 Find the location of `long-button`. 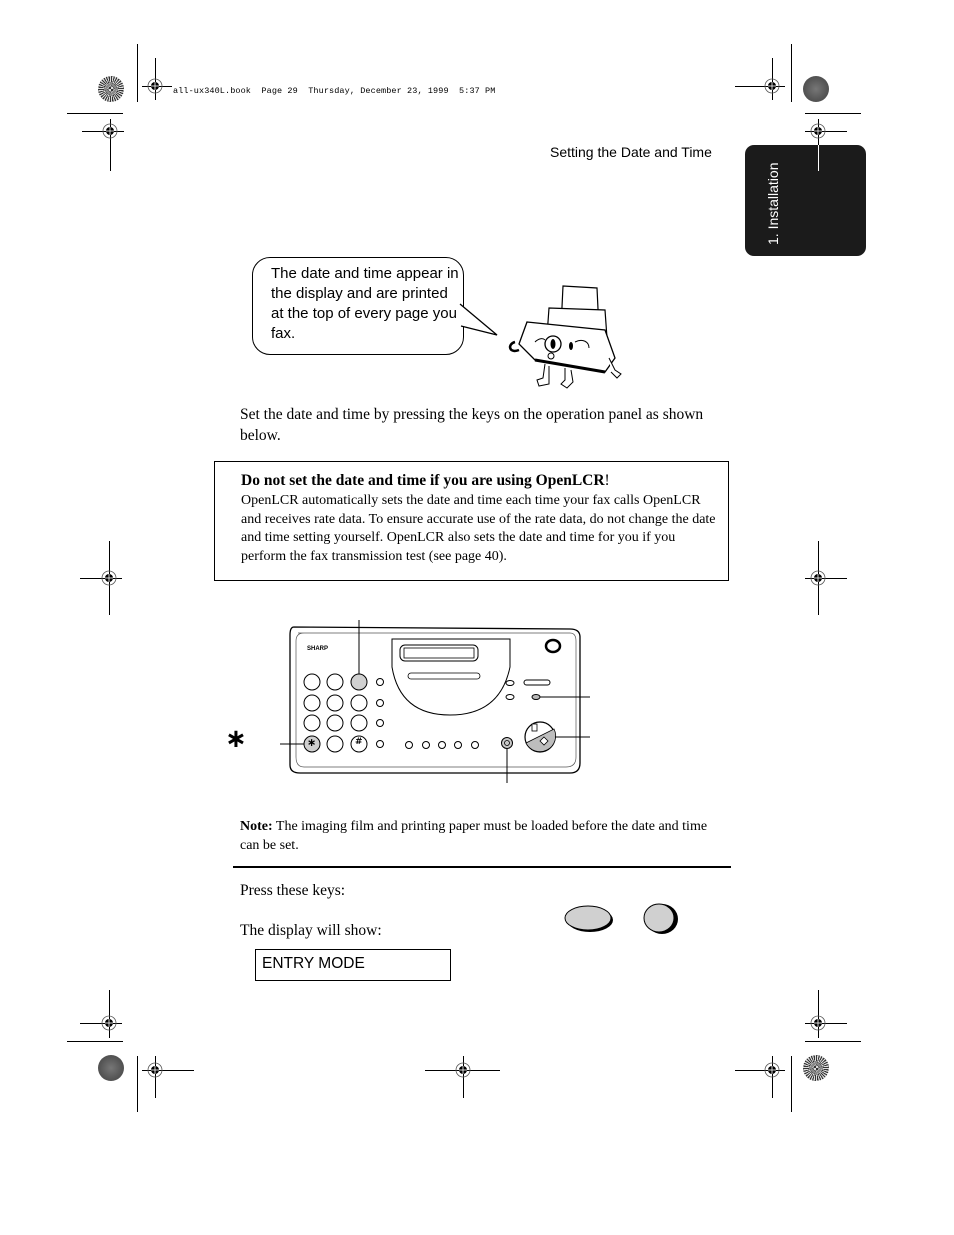

long-button is located at coordinates (537, 682).